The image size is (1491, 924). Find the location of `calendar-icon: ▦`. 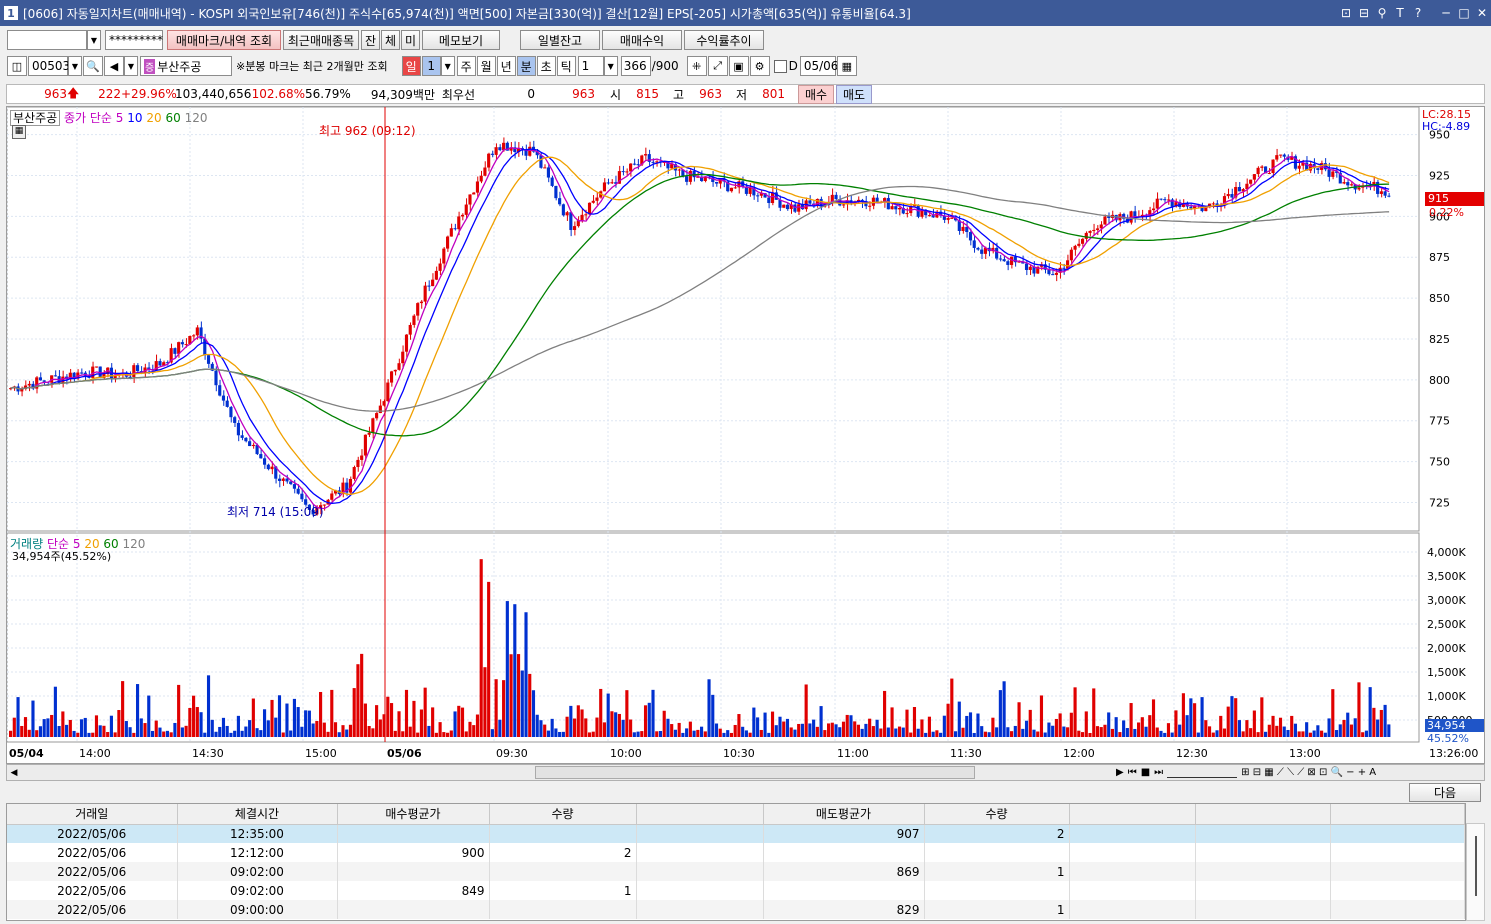

calendar-icon: ▦ is located at coordinates (846, 66).